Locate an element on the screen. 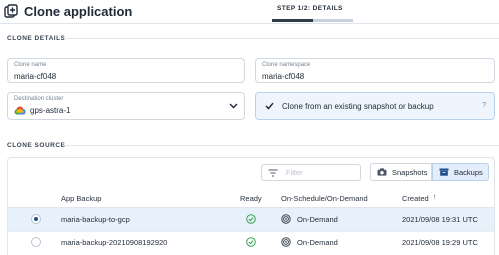 This screenshot has width=499, height=255. step-progress-bar is located at coordinates (312, 20).